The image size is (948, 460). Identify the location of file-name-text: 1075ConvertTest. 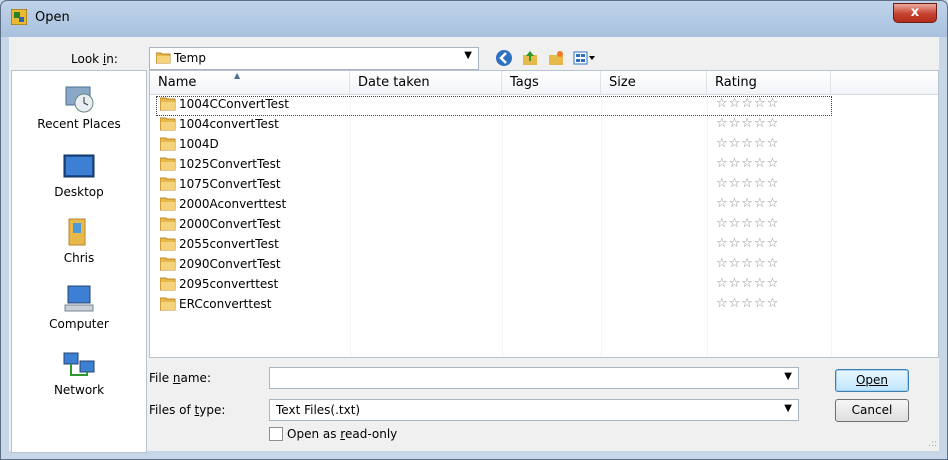
(230, 184).